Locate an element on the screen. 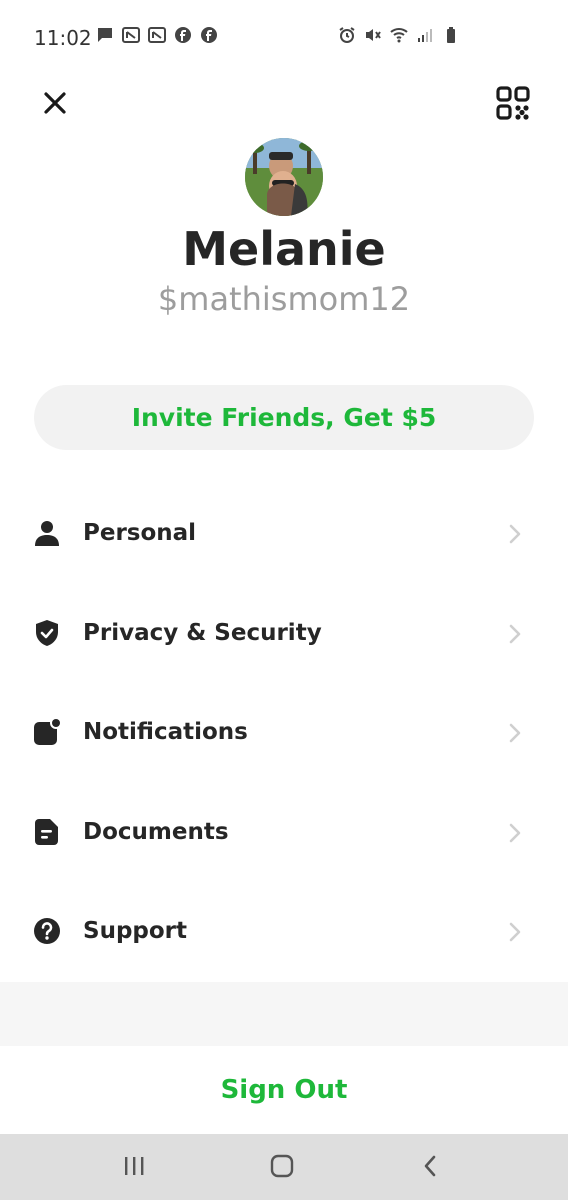  menu-item-notifications: Notifications is located at coordinates (284, 734).